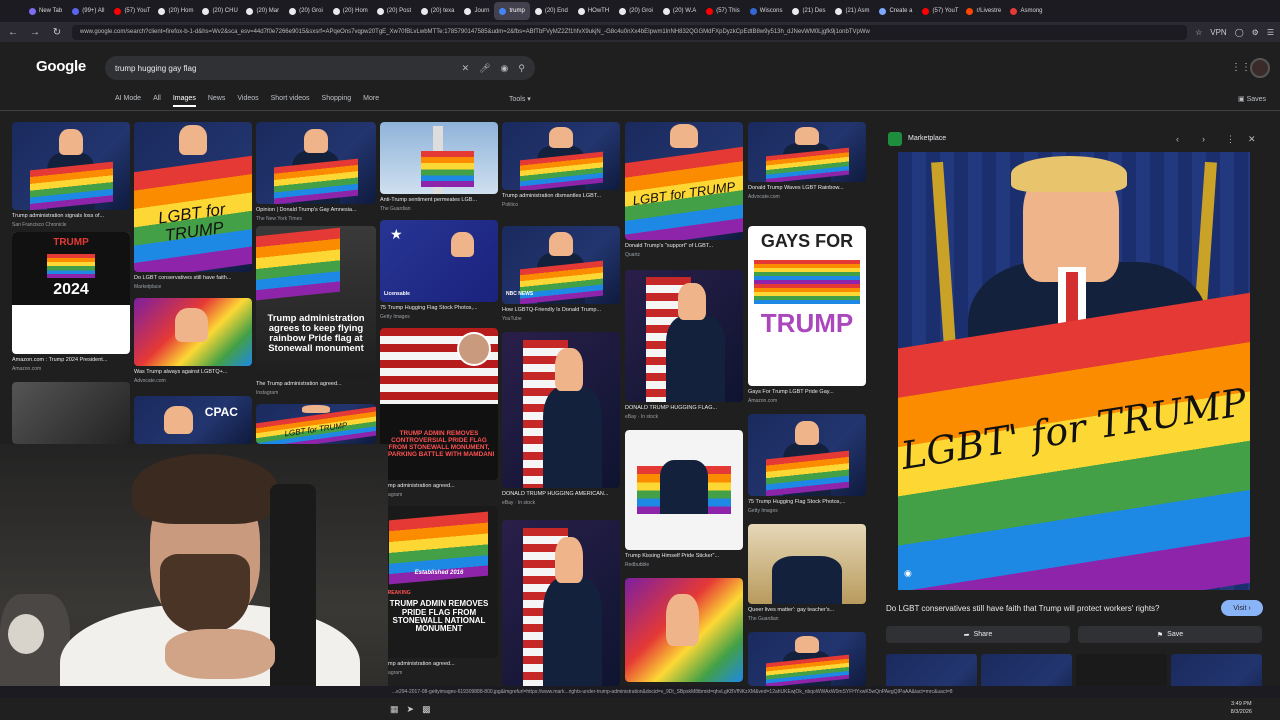  I want to click on result-source: Advocate.com, so click(193, 381).